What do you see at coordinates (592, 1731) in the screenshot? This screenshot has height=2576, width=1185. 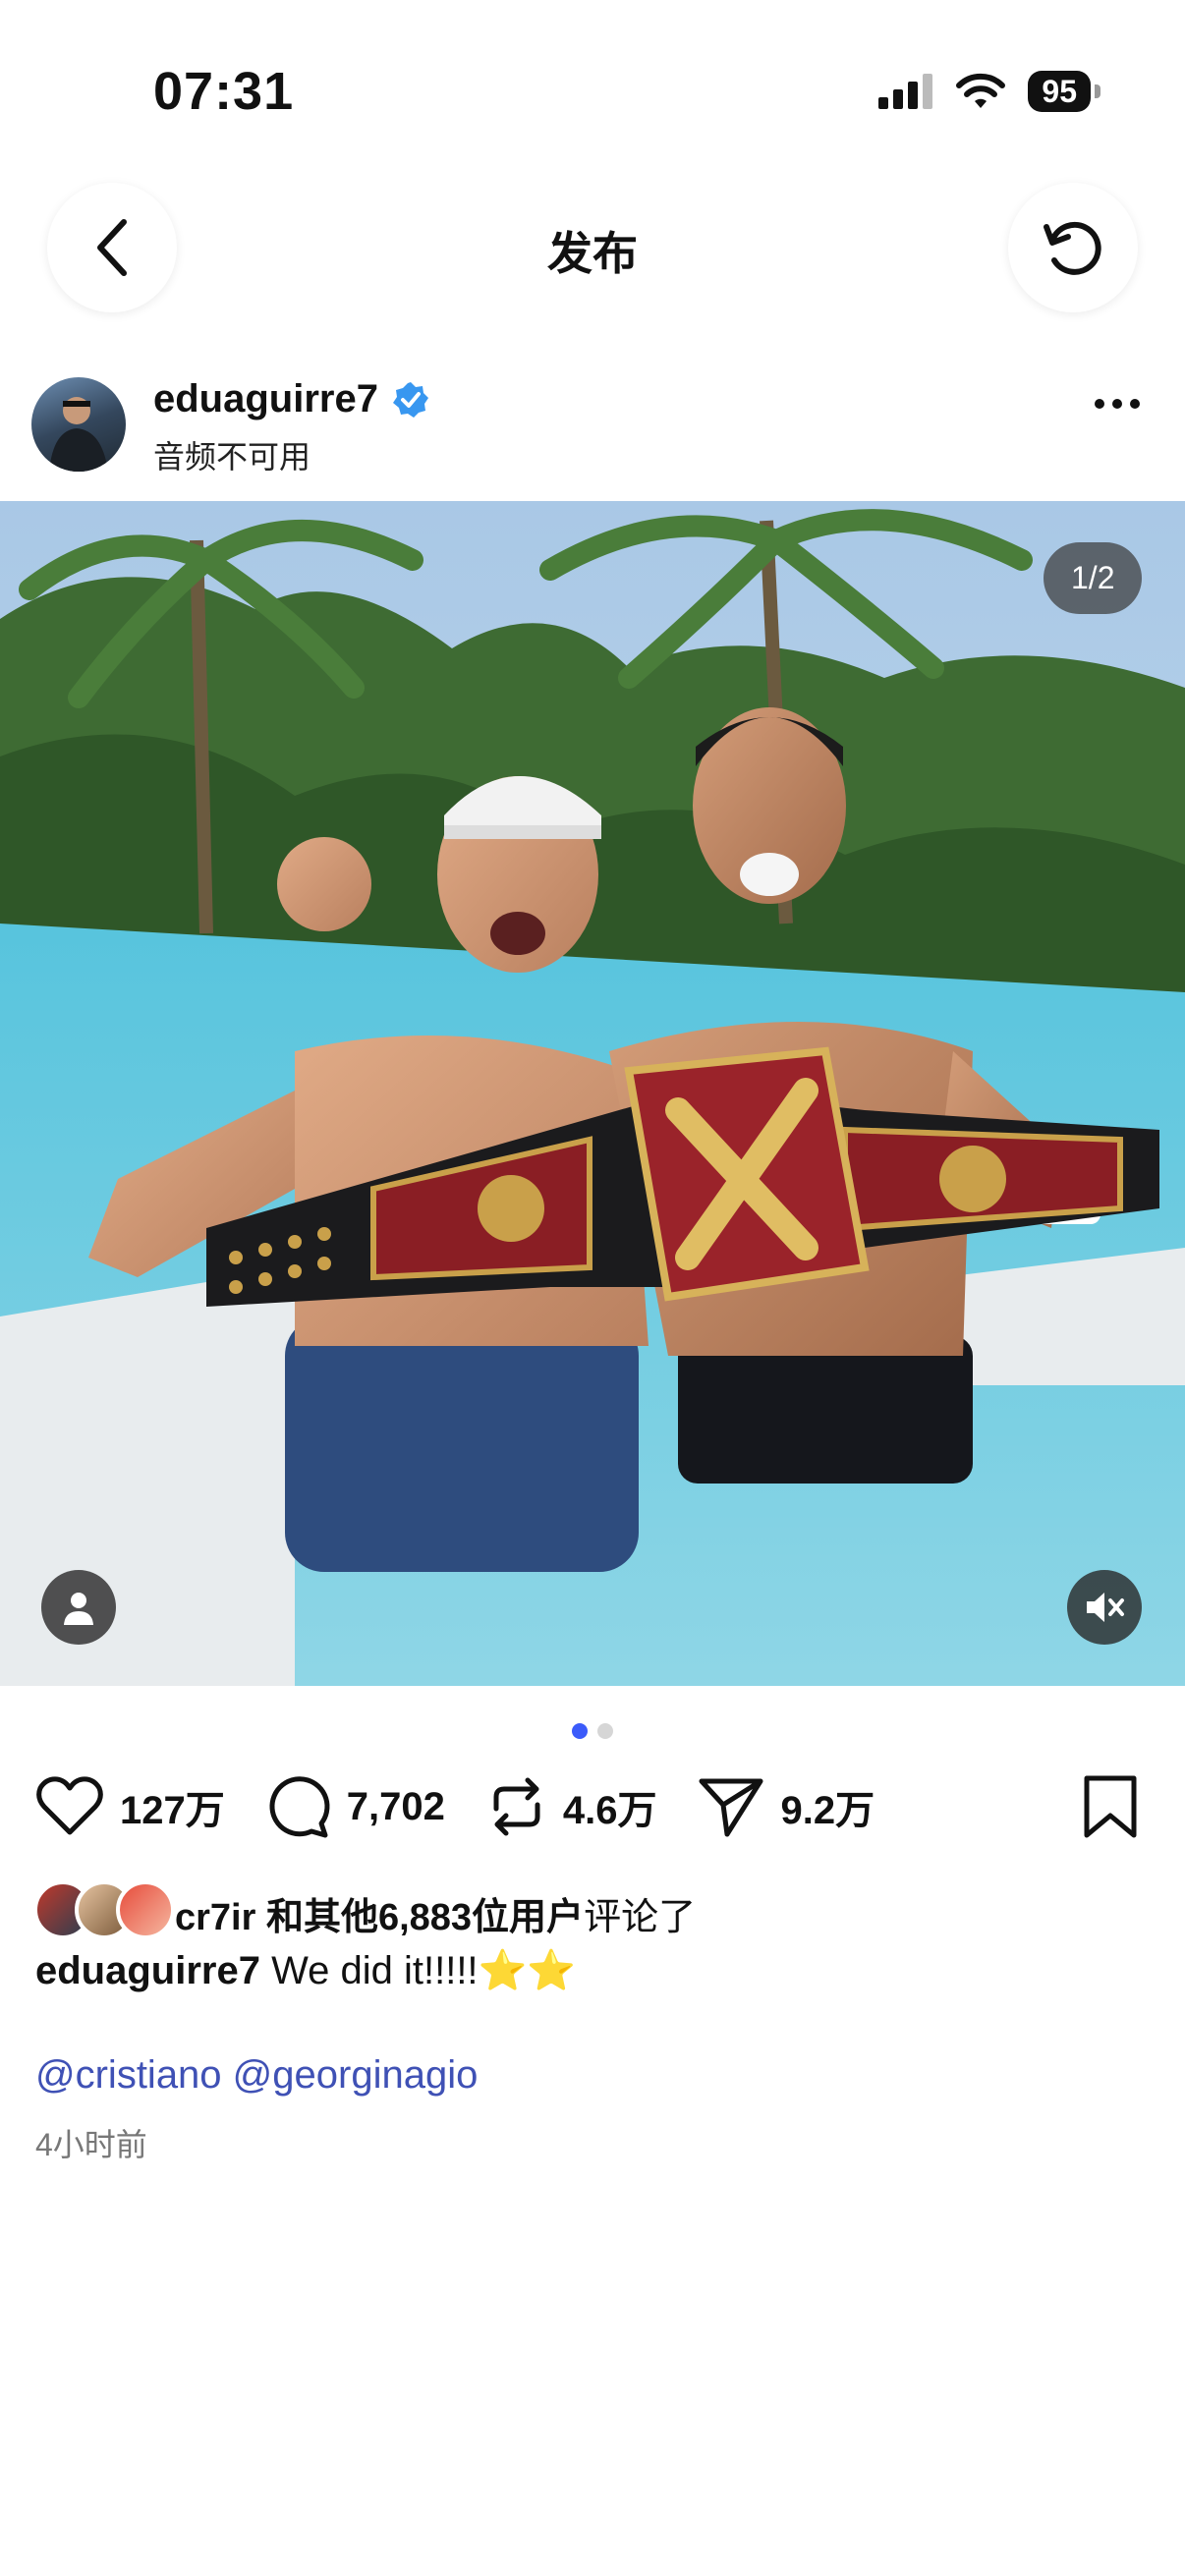 I see `carousel-indicator` at bounding box center [592, 1731].